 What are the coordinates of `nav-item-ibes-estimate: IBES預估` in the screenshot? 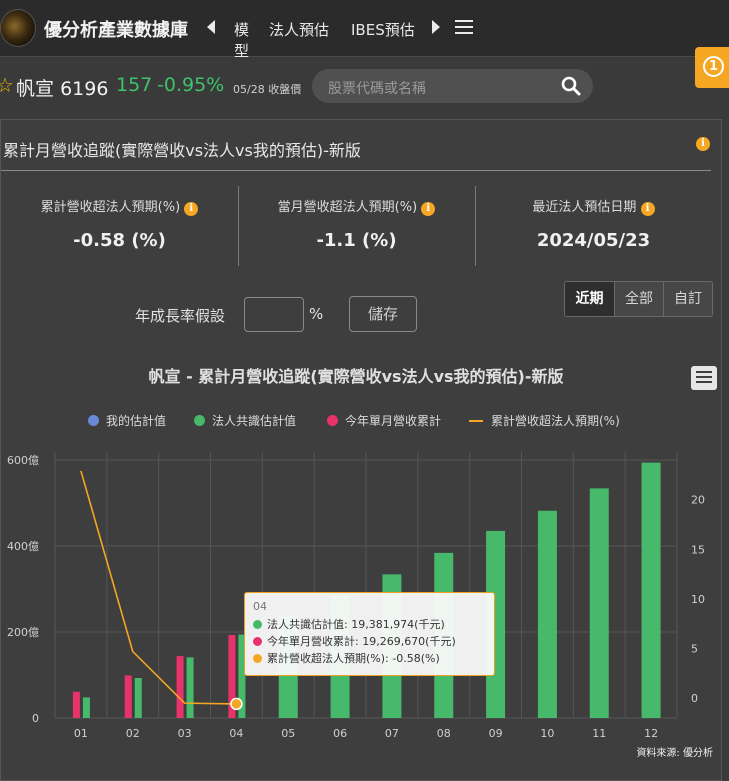 It's located at (383, 29).